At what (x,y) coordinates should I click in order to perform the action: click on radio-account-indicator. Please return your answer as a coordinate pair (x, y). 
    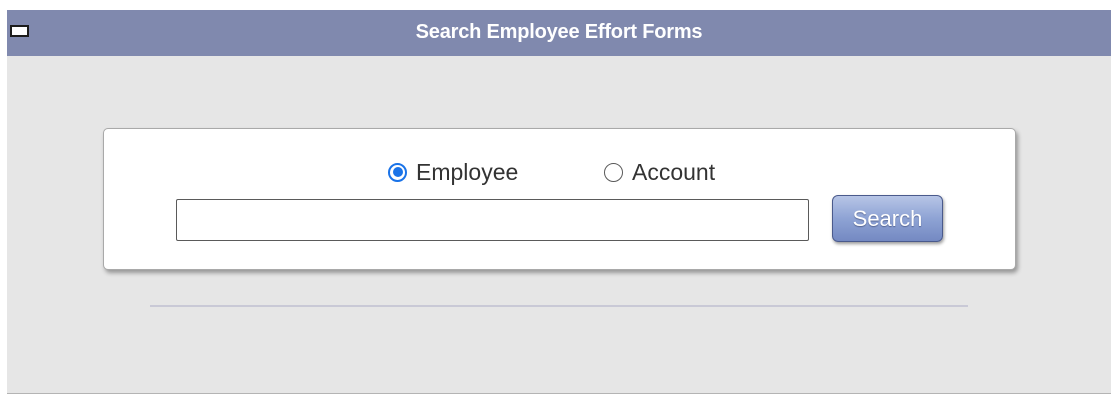
    Looking at the image, I should click on (613, 172).